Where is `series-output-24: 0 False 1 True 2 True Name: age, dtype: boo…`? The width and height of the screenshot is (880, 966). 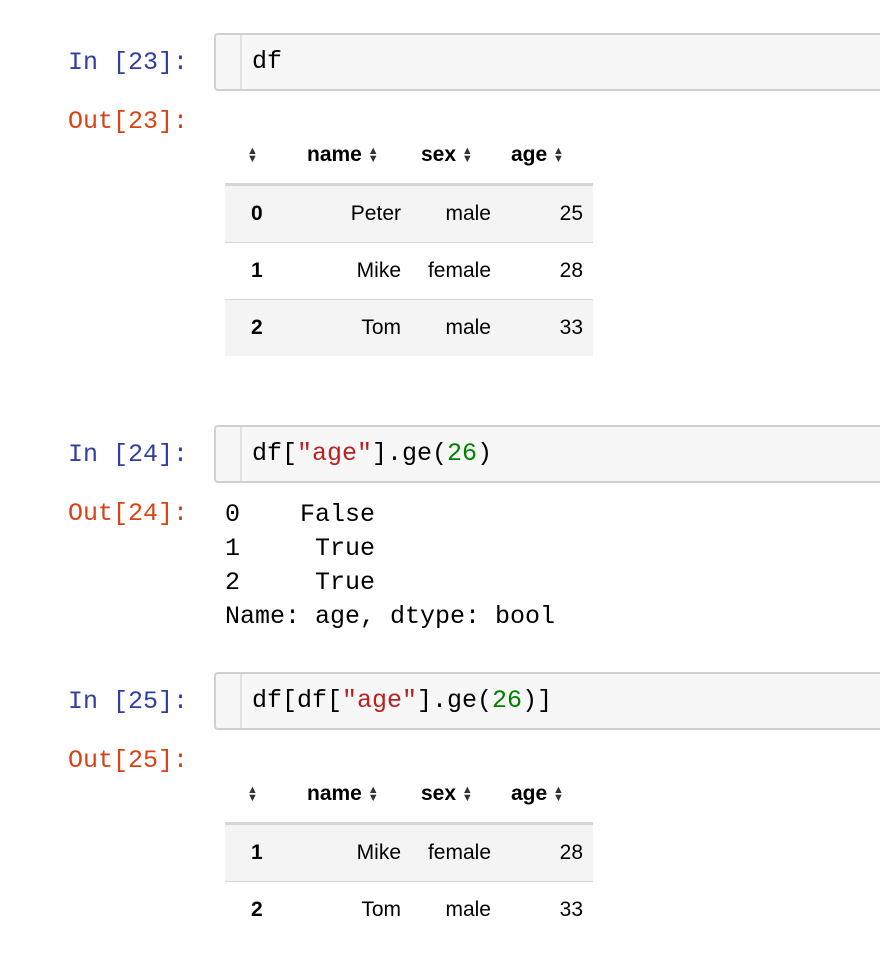 series-output-24: 0 False 1 True 2 True Name: age, dtype: boo… is located at coordinates (390, 566).